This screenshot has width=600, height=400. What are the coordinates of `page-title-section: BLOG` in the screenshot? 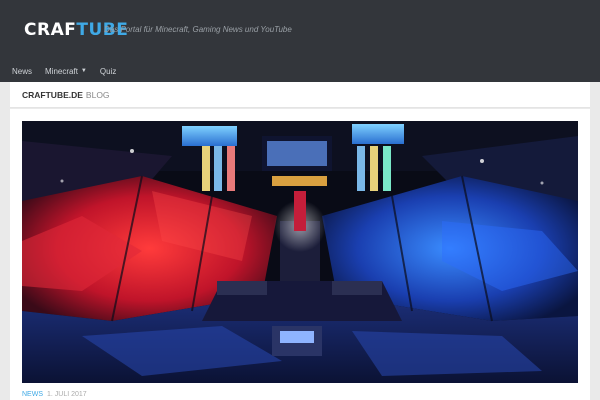 It's located at (97, 94).